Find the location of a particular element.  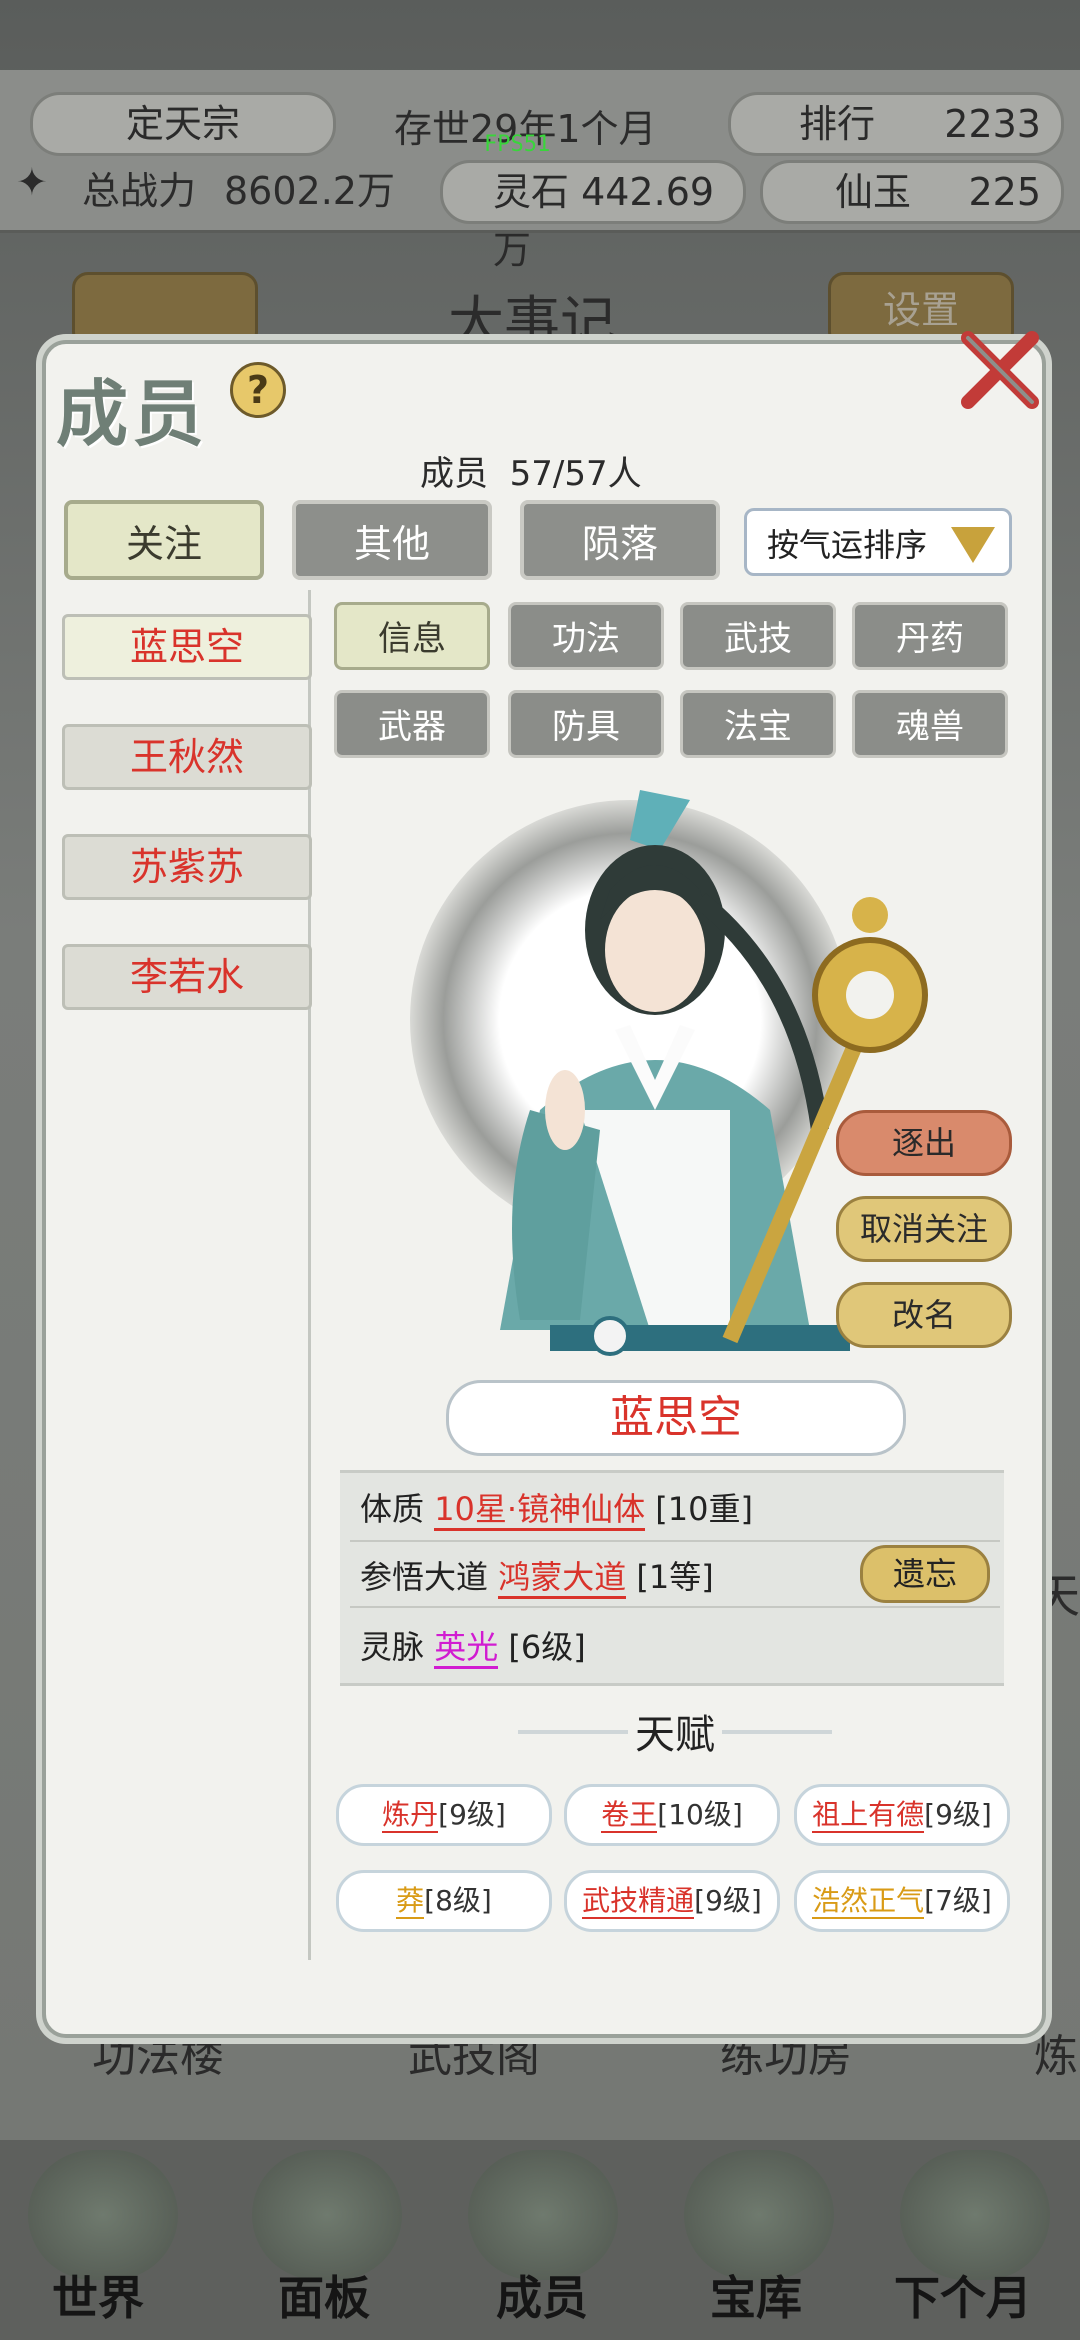

spirit-stone-pill: 灵石 442.69万 is located at coordinates (593, 216).